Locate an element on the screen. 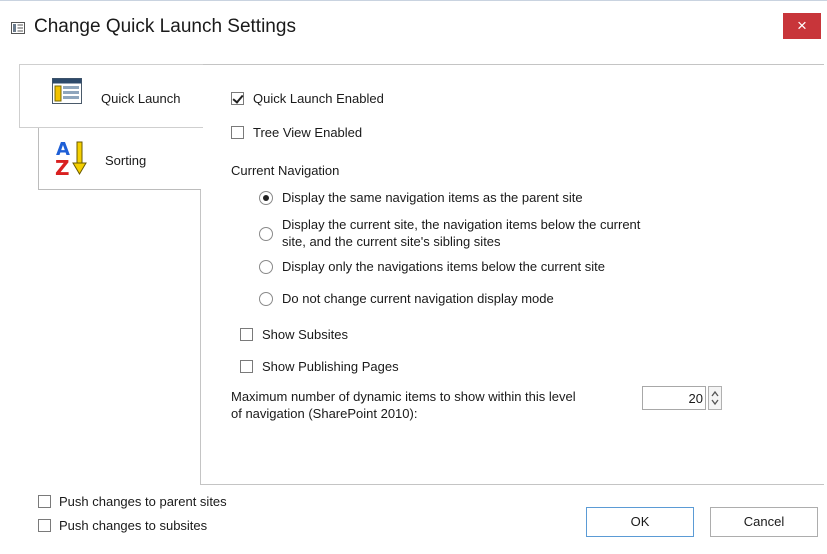 This screenshot has width=827, height=554. tree-view-enabled-checkbox is located at coordinates (237, 132).